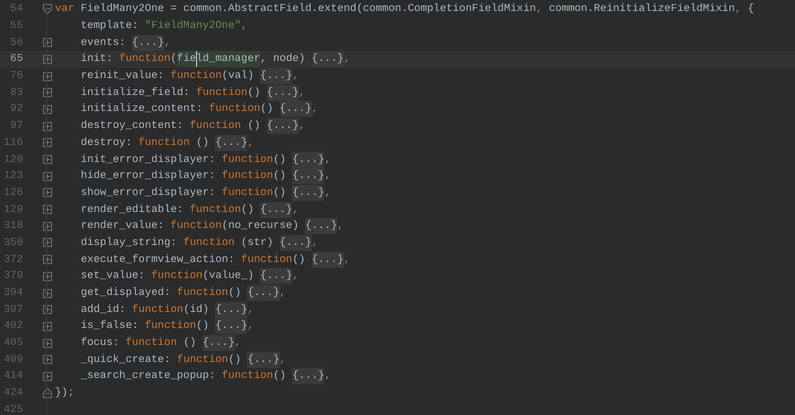 This screenshot has width=795, height=415. What do you see at coordinates (113, 276) in the screenshot?
I see `code-text: set_value:` at bounding box center [113, 276].